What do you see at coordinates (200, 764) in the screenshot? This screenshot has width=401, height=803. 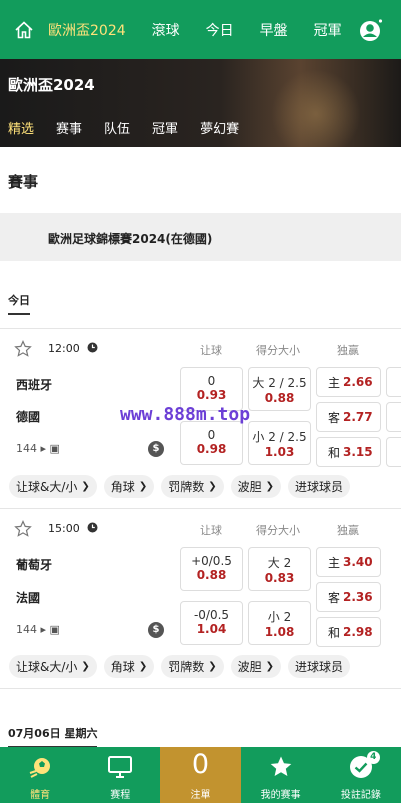 I see `betslip-count: 0` at bounding box center [200, 764].